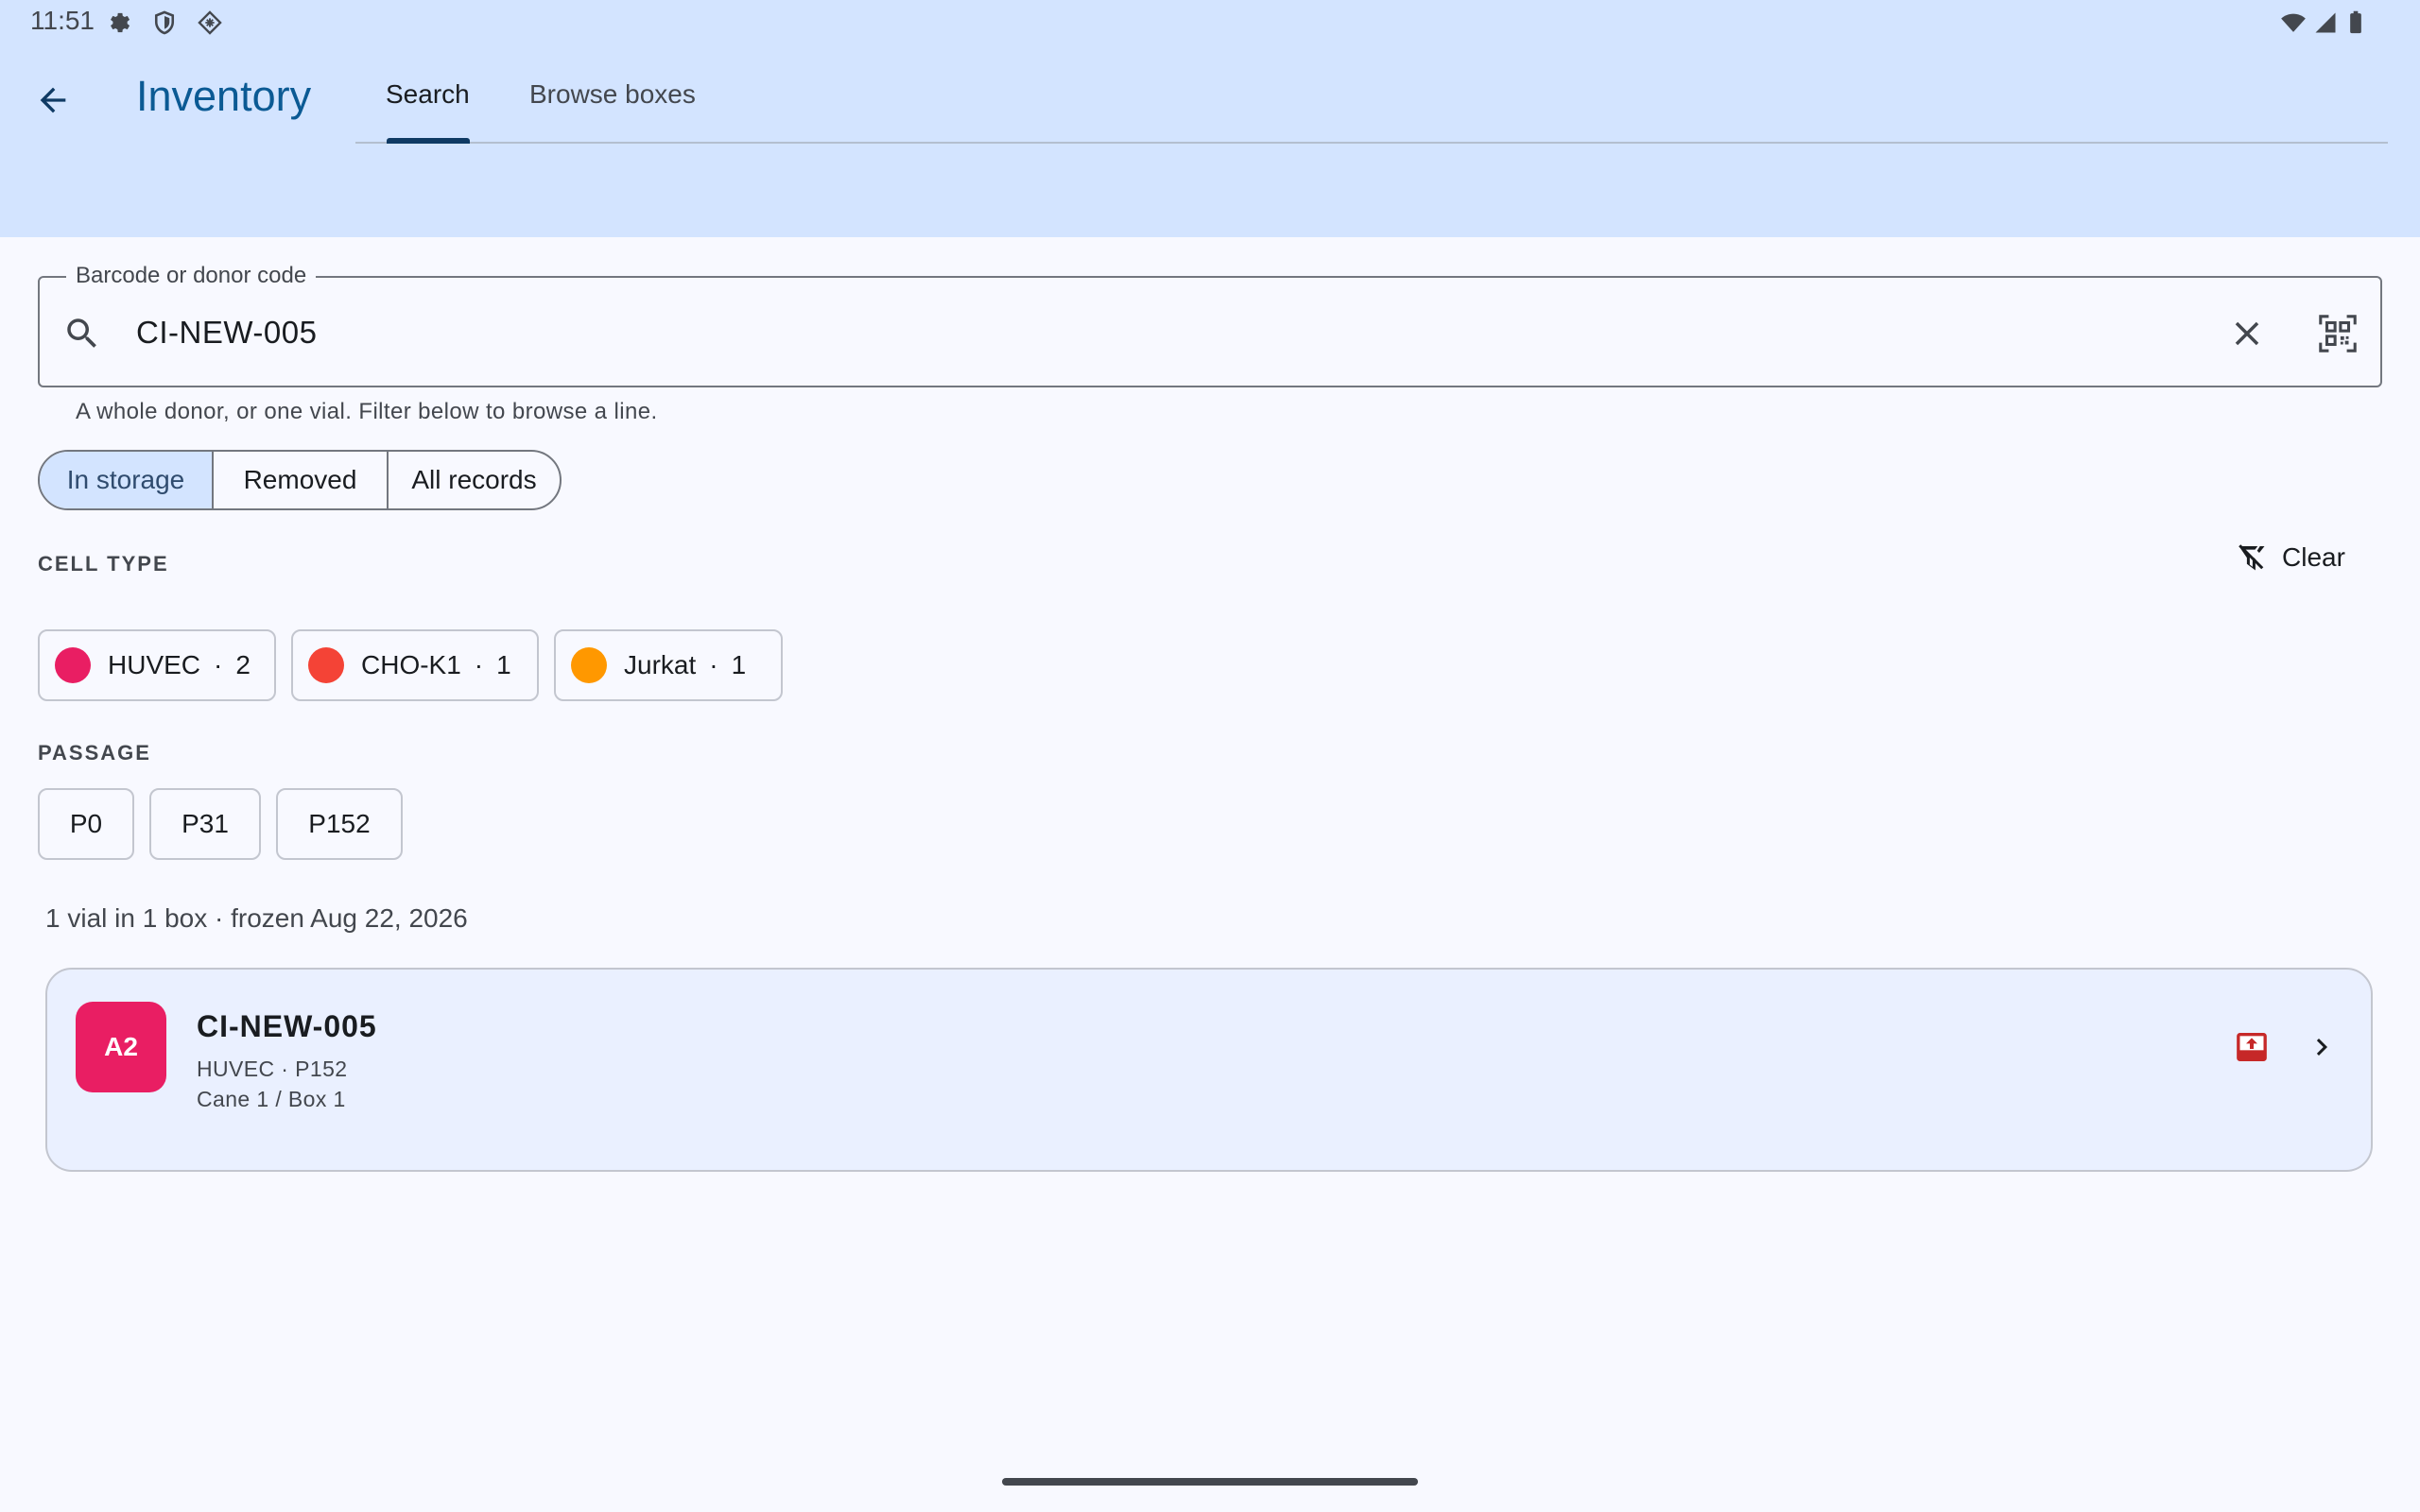 Image resolution: width=2420 pixels, height=1512 pixels. Describe the element at coordinates (1371, 143) in the screenshot. I see `tab-divider` at that location.